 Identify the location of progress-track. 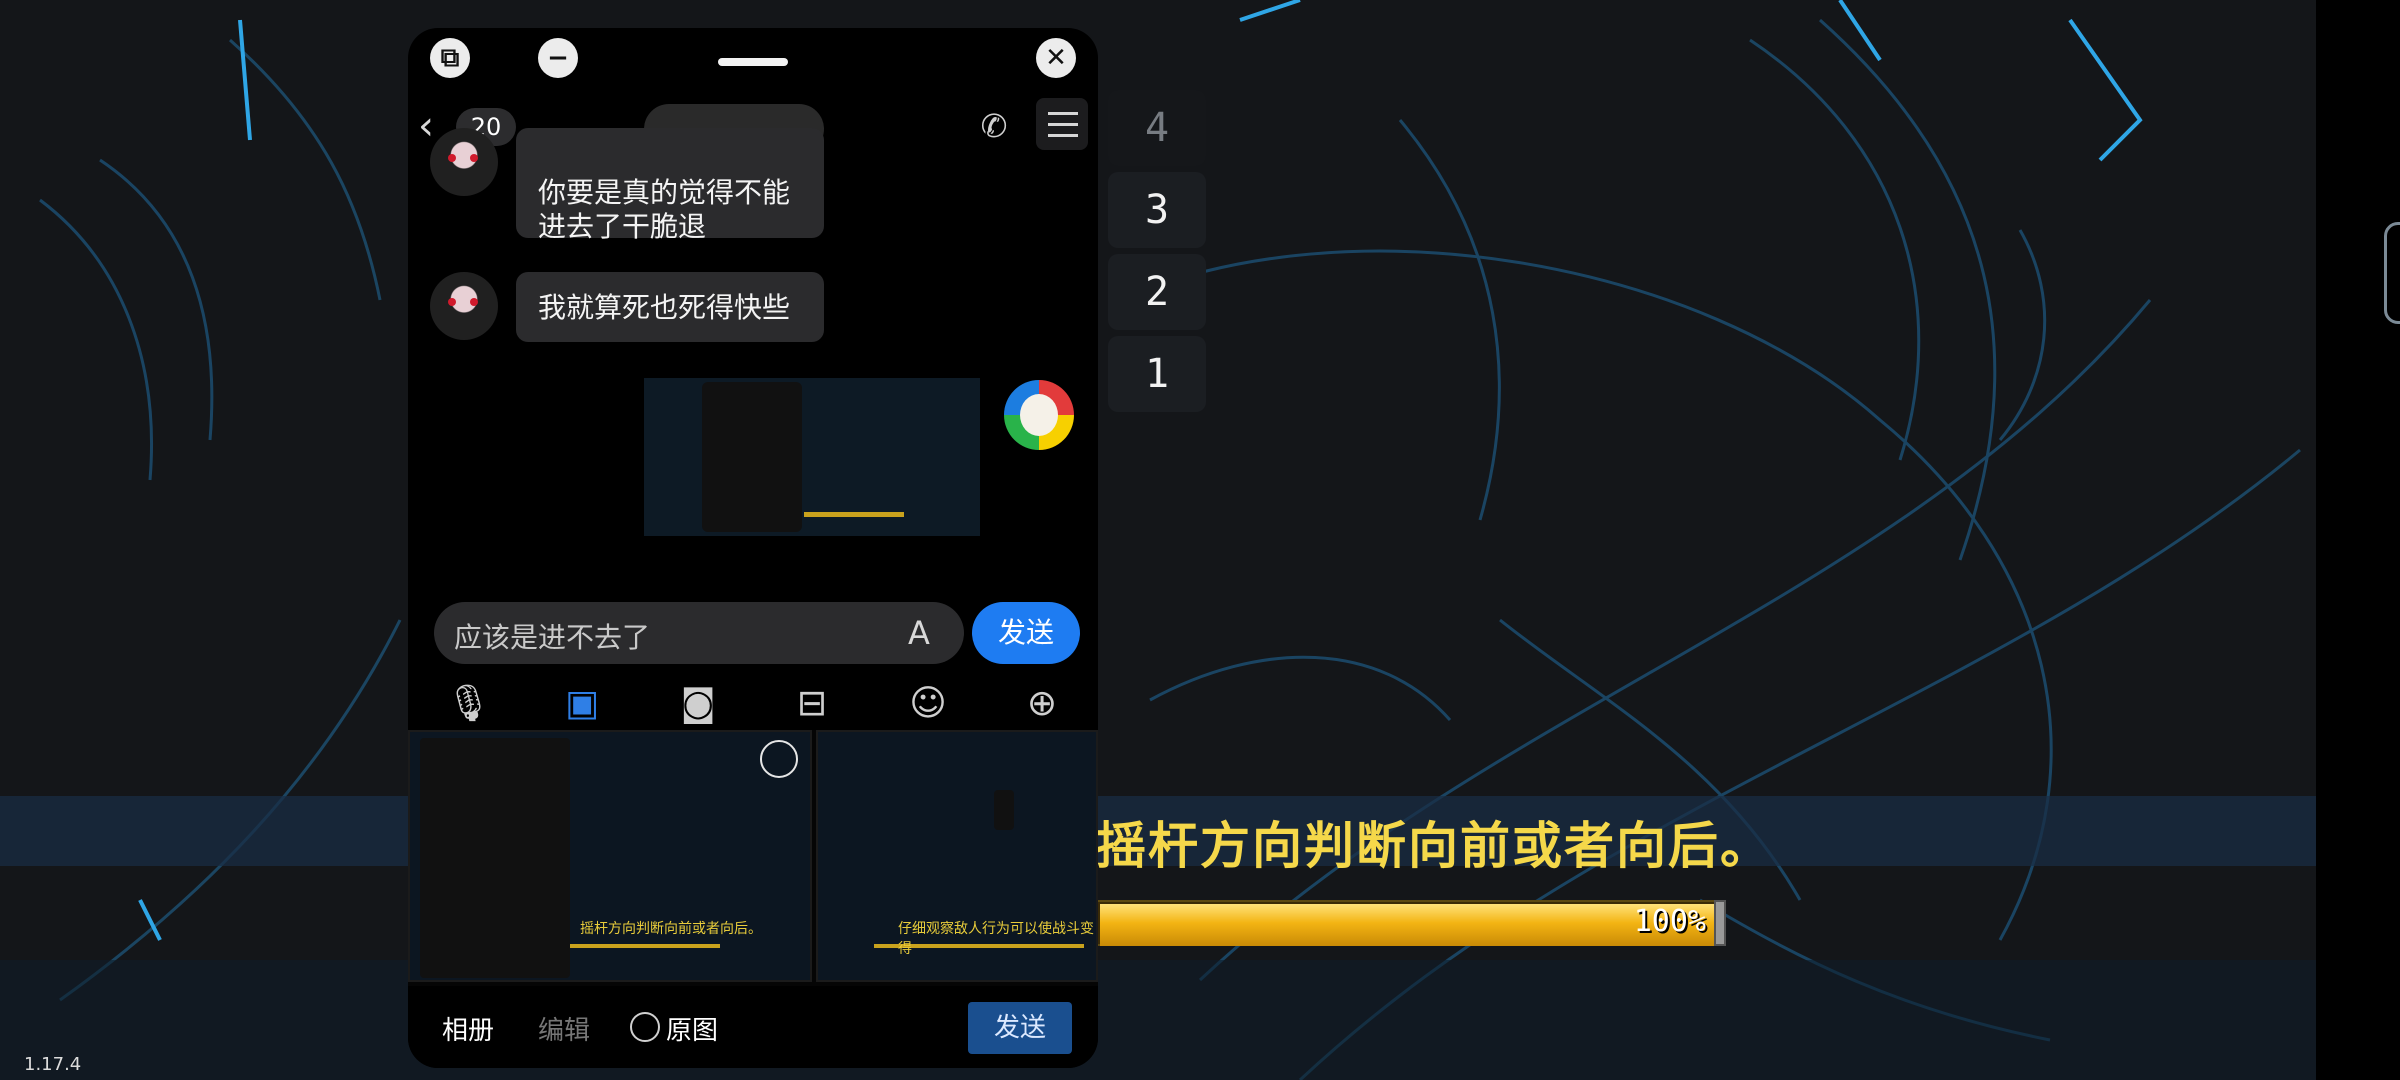
(1407, 923).